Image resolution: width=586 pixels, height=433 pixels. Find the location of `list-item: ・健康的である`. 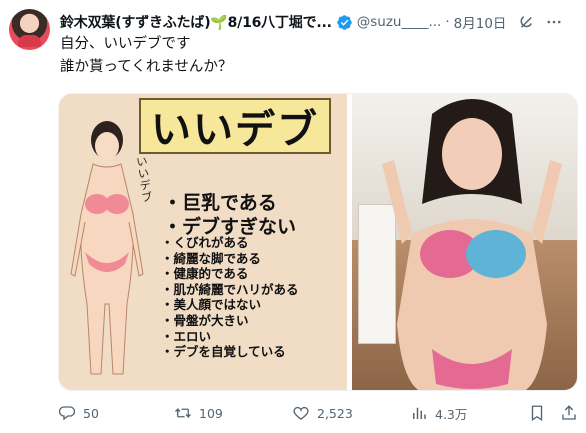

list-item: ・健康的である is located at coordinates (205, 274).